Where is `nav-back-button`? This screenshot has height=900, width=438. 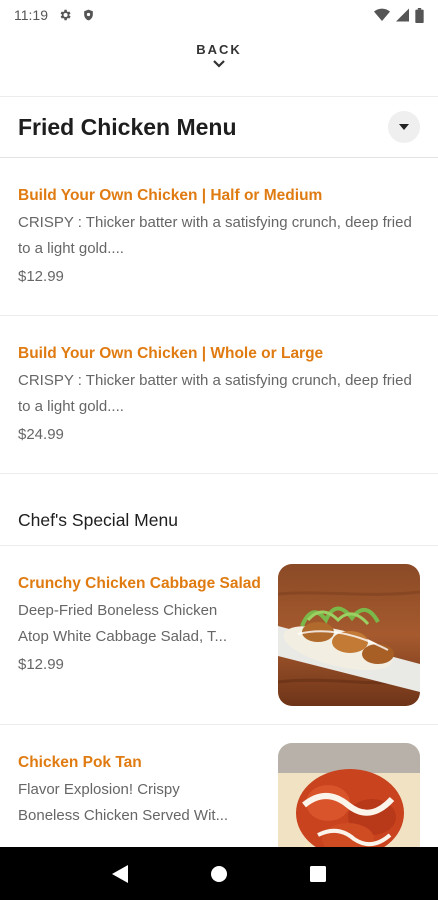
nav-back-button is located at coordinates (120, 874).